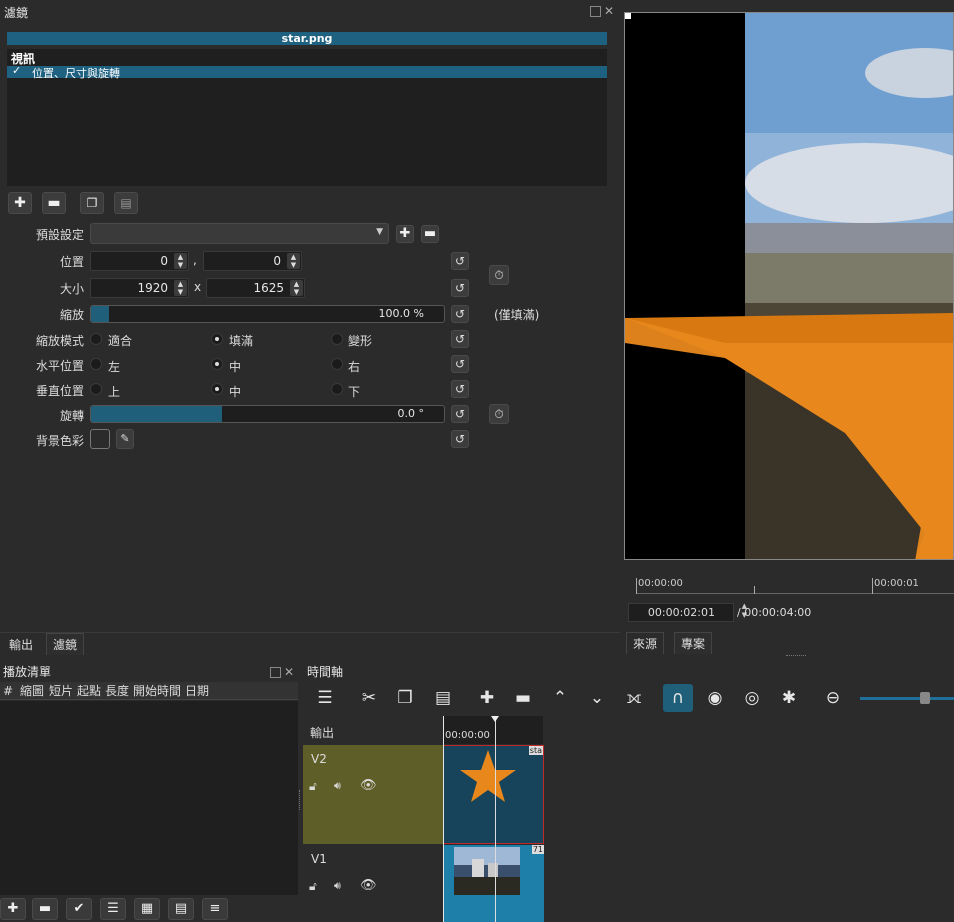 Image resolution: width=954 pixels, height=922 pixels. I want to click on append-plus-icon: ✚, so click(487, 698).